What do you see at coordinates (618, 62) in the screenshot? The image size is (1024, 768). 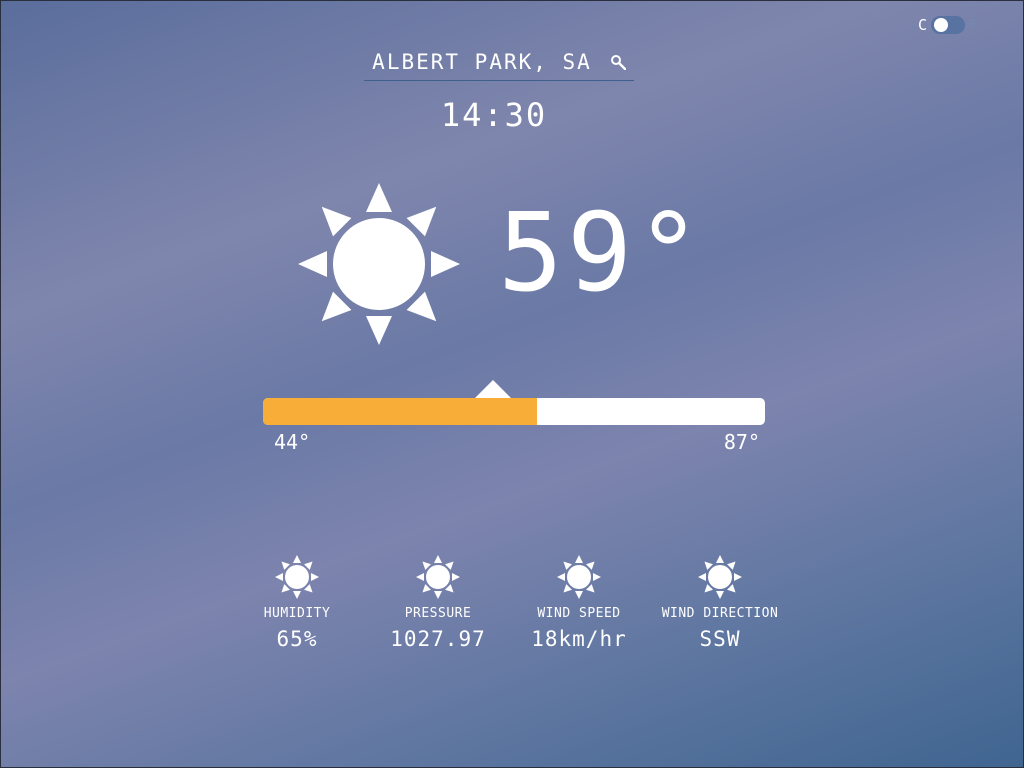 I see `search-icon` at bounding box center [618, 62].